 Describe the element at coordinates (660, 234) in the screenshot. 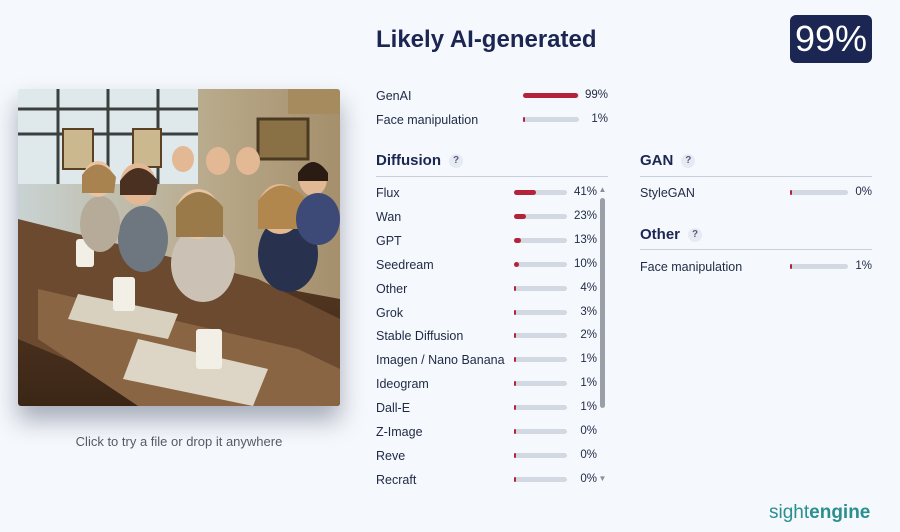

I see `other-title: Other` at that location.